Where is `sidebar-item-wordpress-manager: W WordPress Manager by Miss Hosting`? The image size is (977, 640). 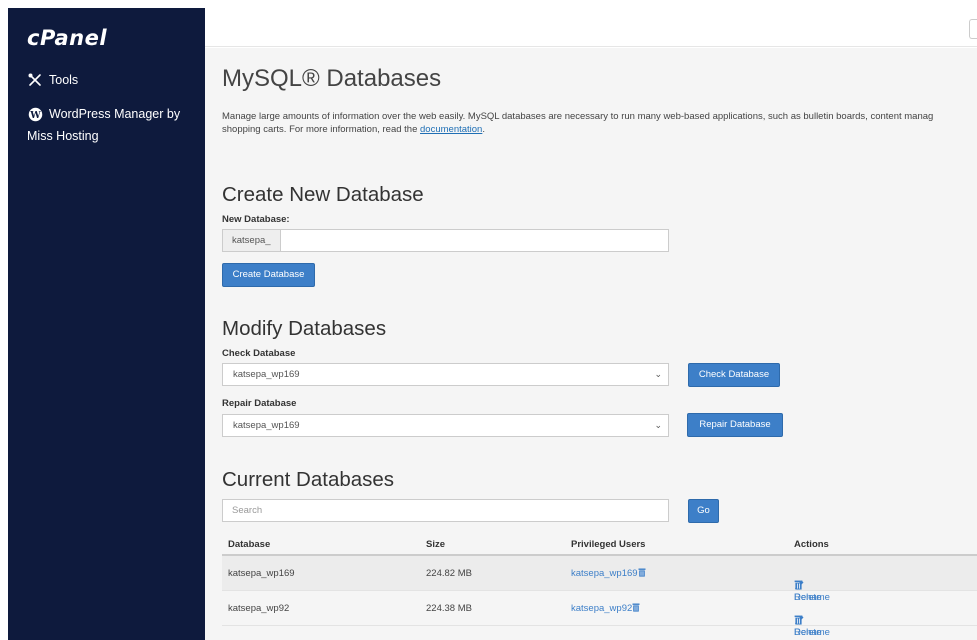
sidebar-item-wordpress-manager: W WordPress Manager by Miss Hosting is located at coordinates (103, 125).